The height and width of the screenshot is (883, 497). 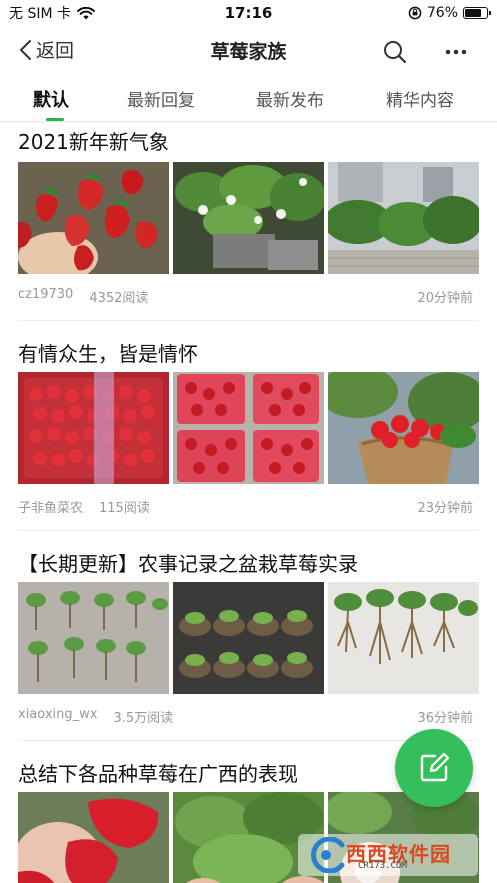 I want to click on post-reads: 115阅读, so click(x=124, y=508).